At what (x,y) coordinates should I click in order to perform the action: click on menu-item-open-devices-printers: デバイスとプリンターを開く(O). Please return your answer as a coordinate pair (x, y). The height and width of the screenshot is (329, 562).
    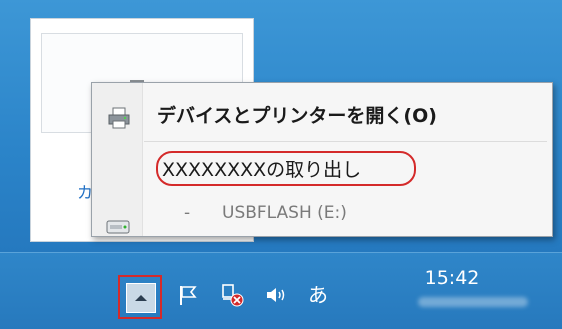
    Looking at the image, I should click on (322, 113).